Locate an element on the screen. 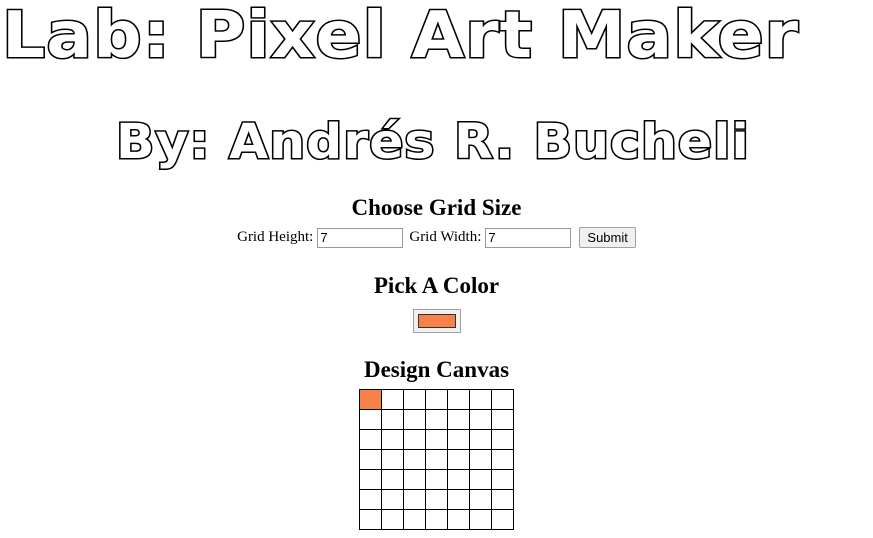  color-picker is located at coordinates (436, 321).